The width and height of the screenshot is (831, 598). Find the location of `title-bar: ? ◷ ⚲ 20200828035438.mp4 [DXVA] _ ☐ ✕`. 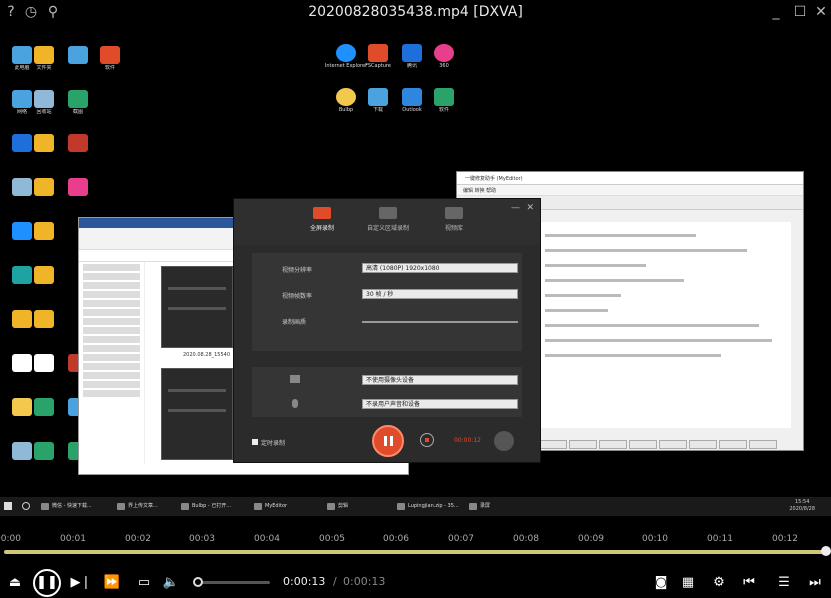

title-bar: ? ◷ ⚲ 20200828035438.mp4 [DXVA] _ ☐ ✕ is located at coordinates (415, 13).